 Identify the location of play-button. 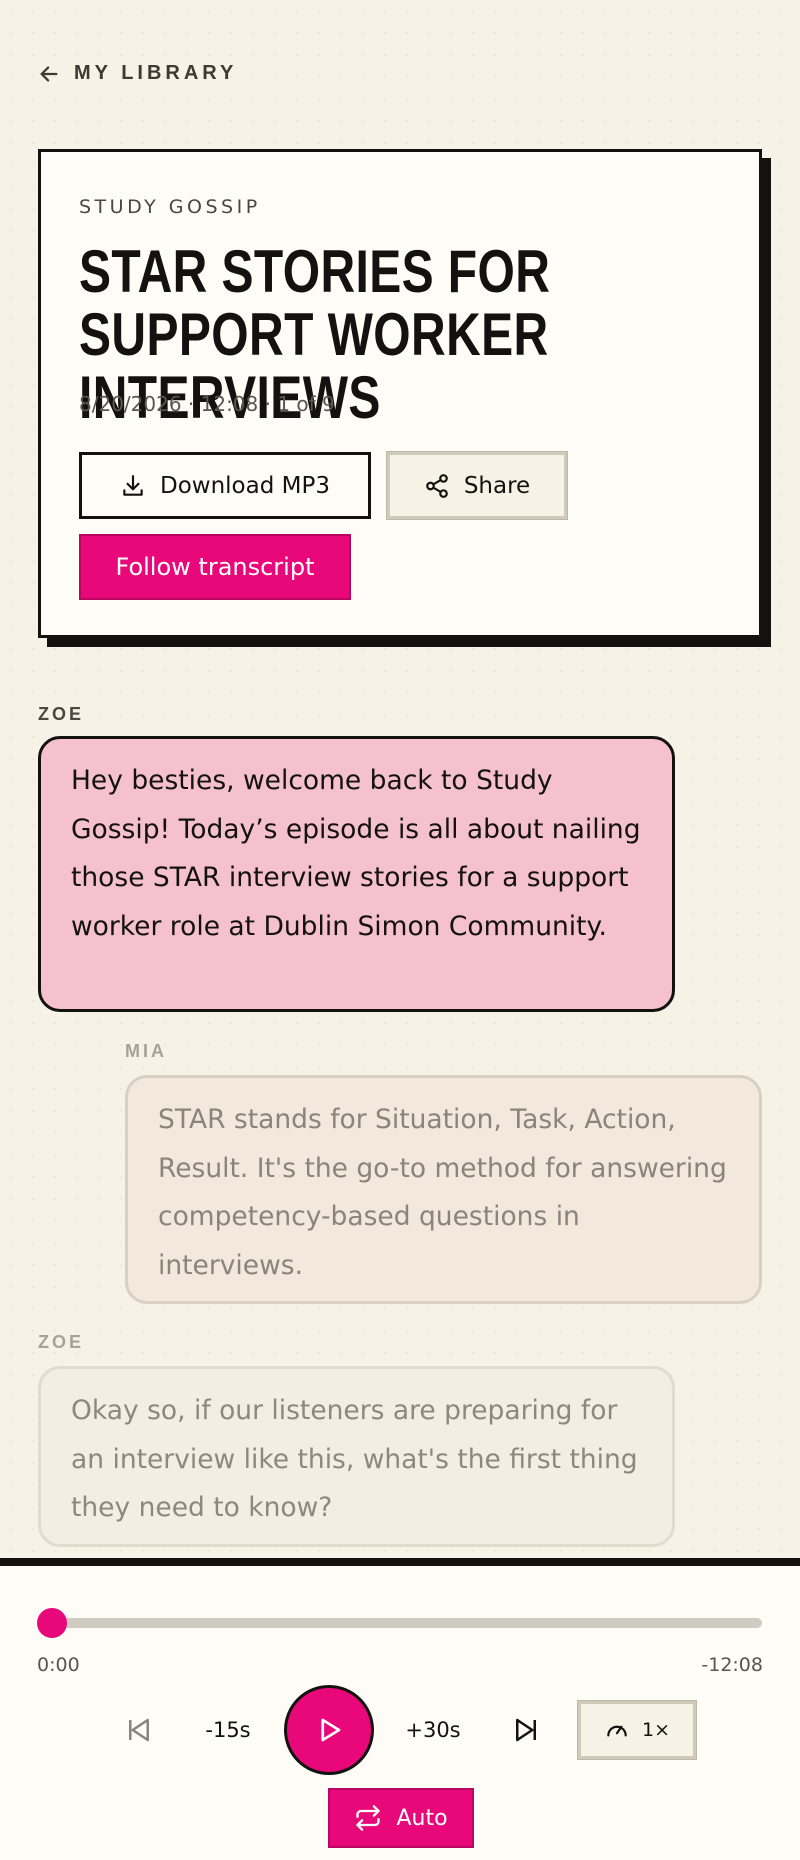
(329, 1730).